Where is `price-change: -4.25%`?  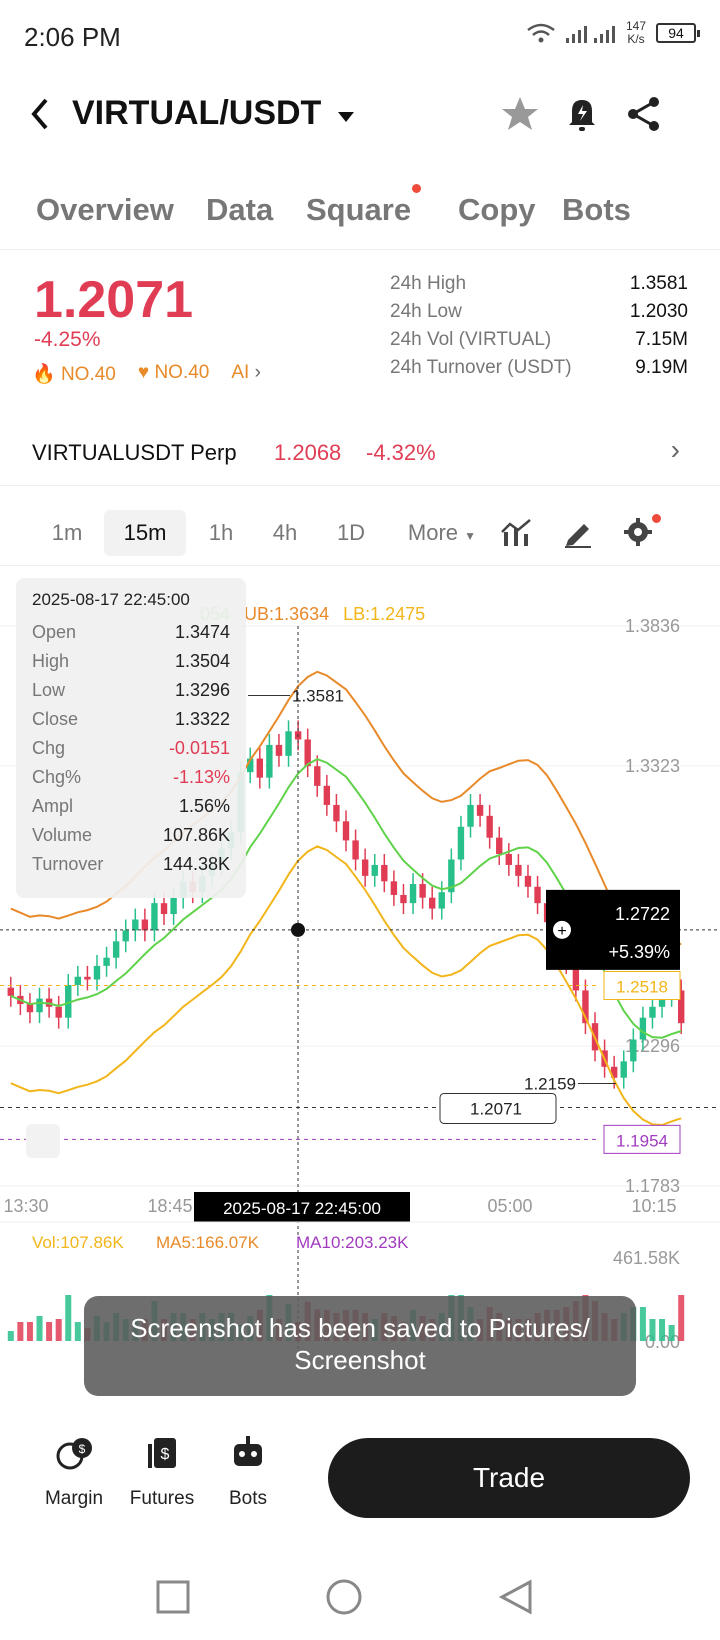
price-change: -4.25% is located at coordinates (67, 339).